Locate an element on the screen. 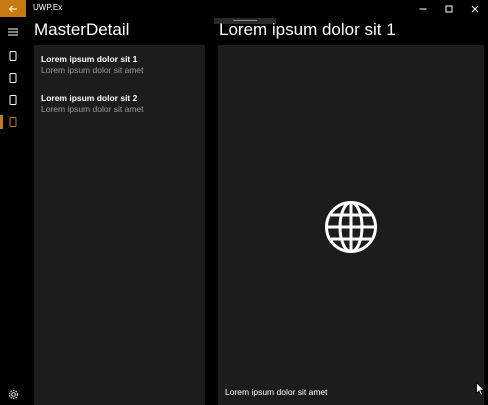 The image size is (488, 405). maximize-button is located at coordinates (449, 8).